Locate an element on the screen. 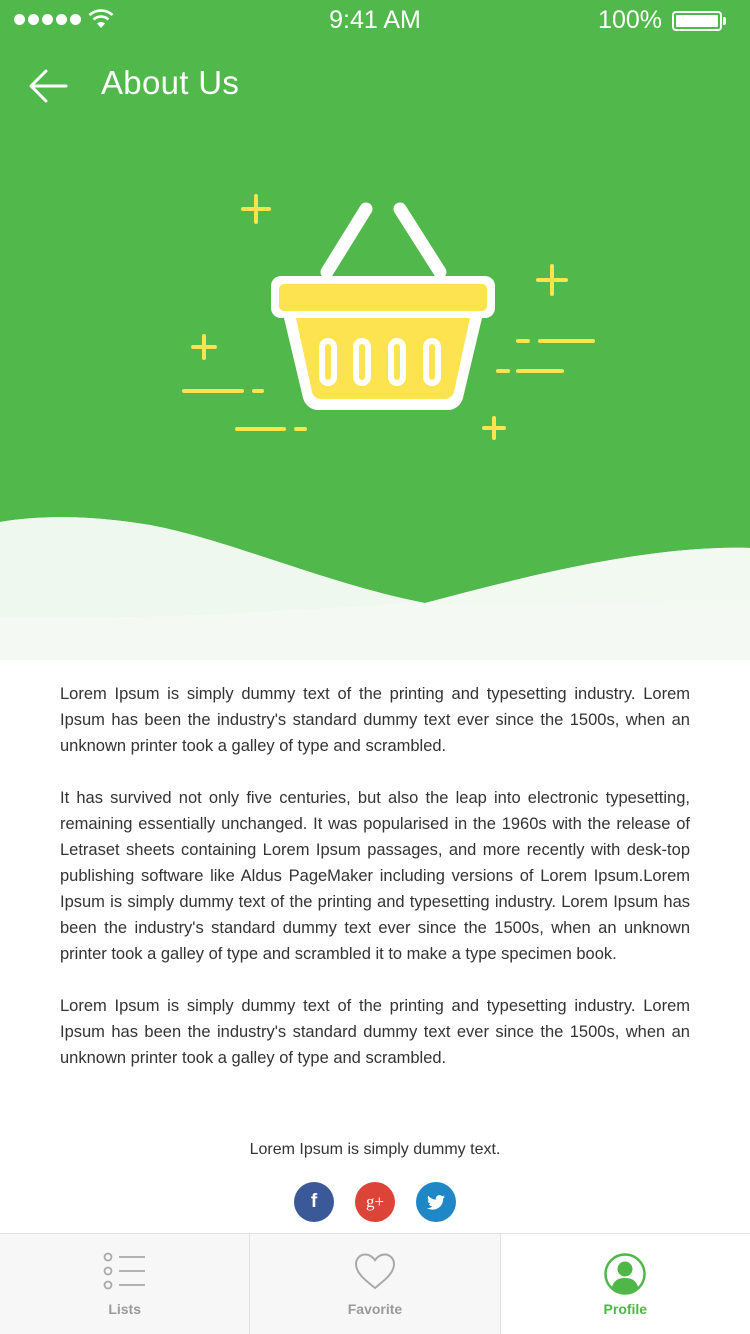  back-button is located at coordinates (49, 86).